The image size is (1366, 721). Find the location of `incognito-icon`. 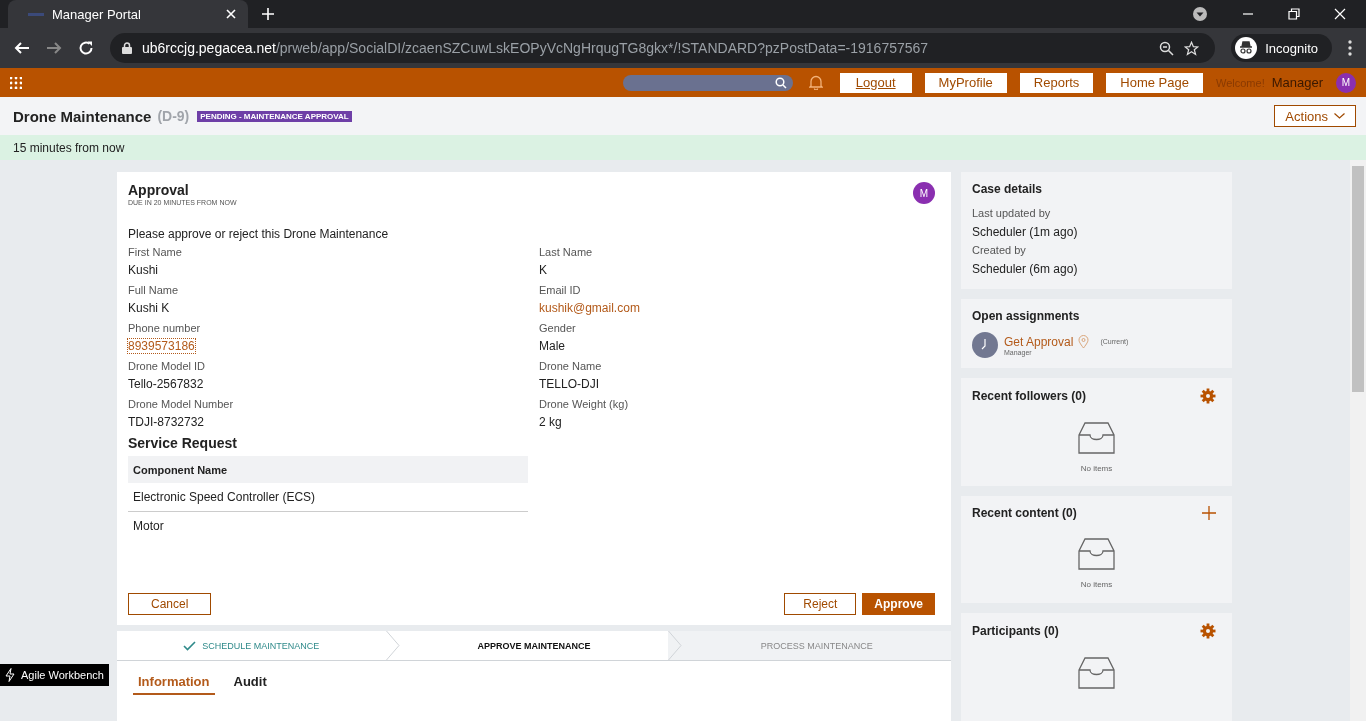

incognito-icon is located at coordinates (1246, 48).